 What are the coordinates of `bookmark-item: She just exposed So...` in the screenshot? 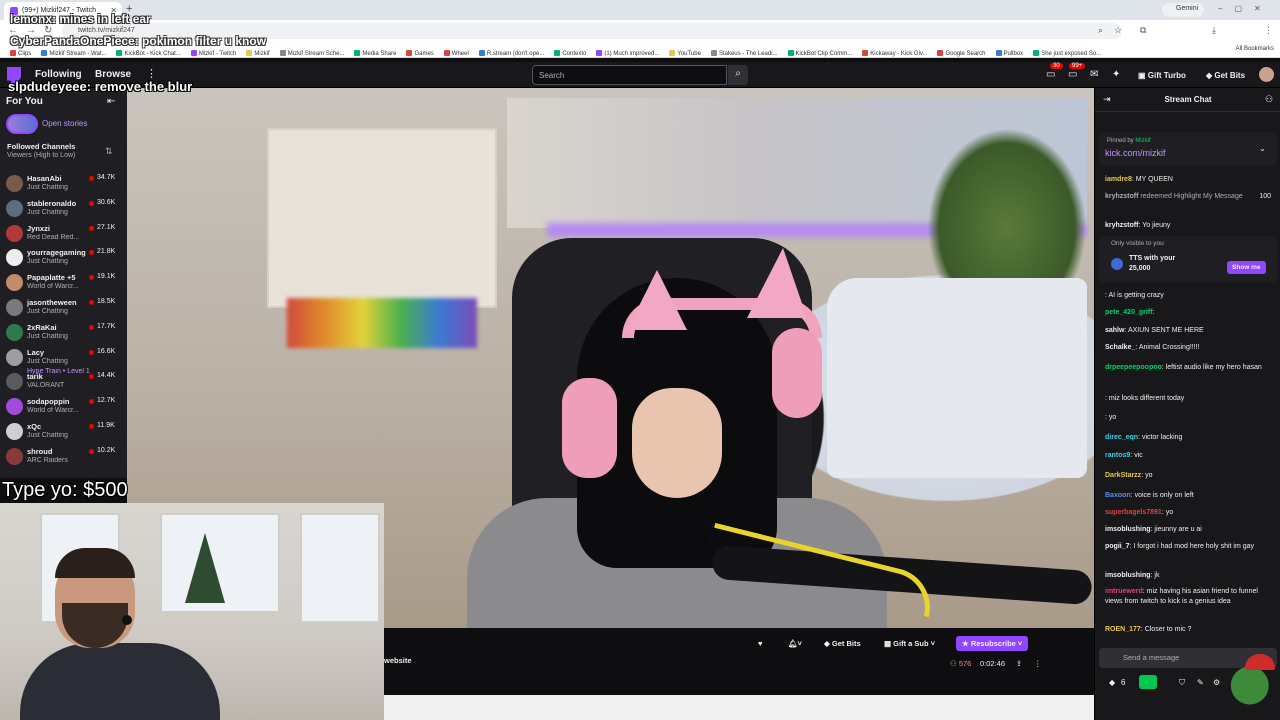 It's located at (1067, 53).